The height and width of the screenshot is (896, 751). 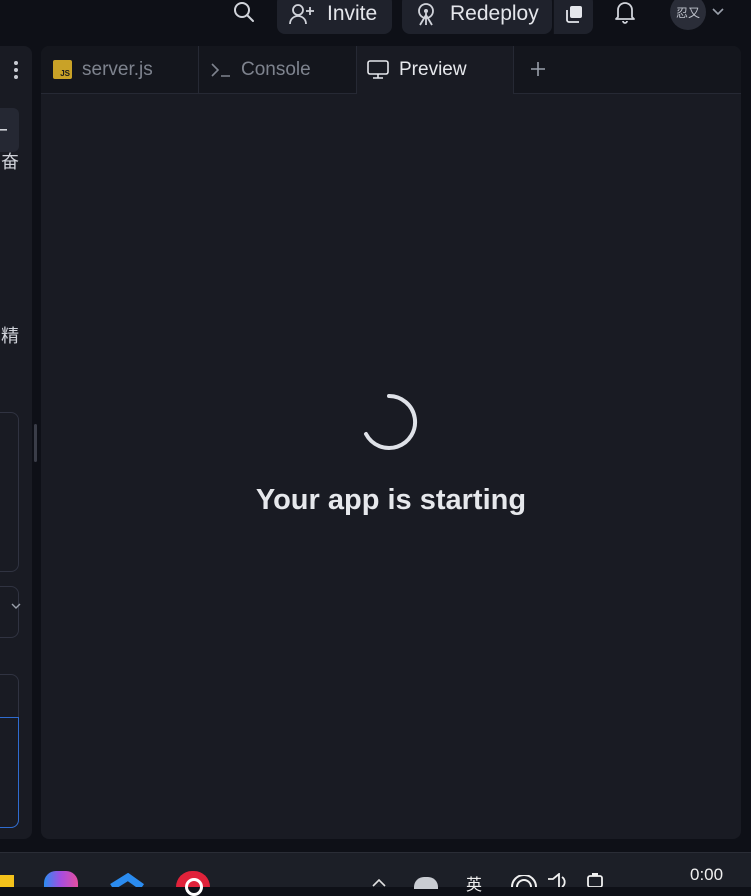 What do you see at coordinates (524, 881) in the screenshot?
I see `wifi-icon` at bounding box center [524, 881].